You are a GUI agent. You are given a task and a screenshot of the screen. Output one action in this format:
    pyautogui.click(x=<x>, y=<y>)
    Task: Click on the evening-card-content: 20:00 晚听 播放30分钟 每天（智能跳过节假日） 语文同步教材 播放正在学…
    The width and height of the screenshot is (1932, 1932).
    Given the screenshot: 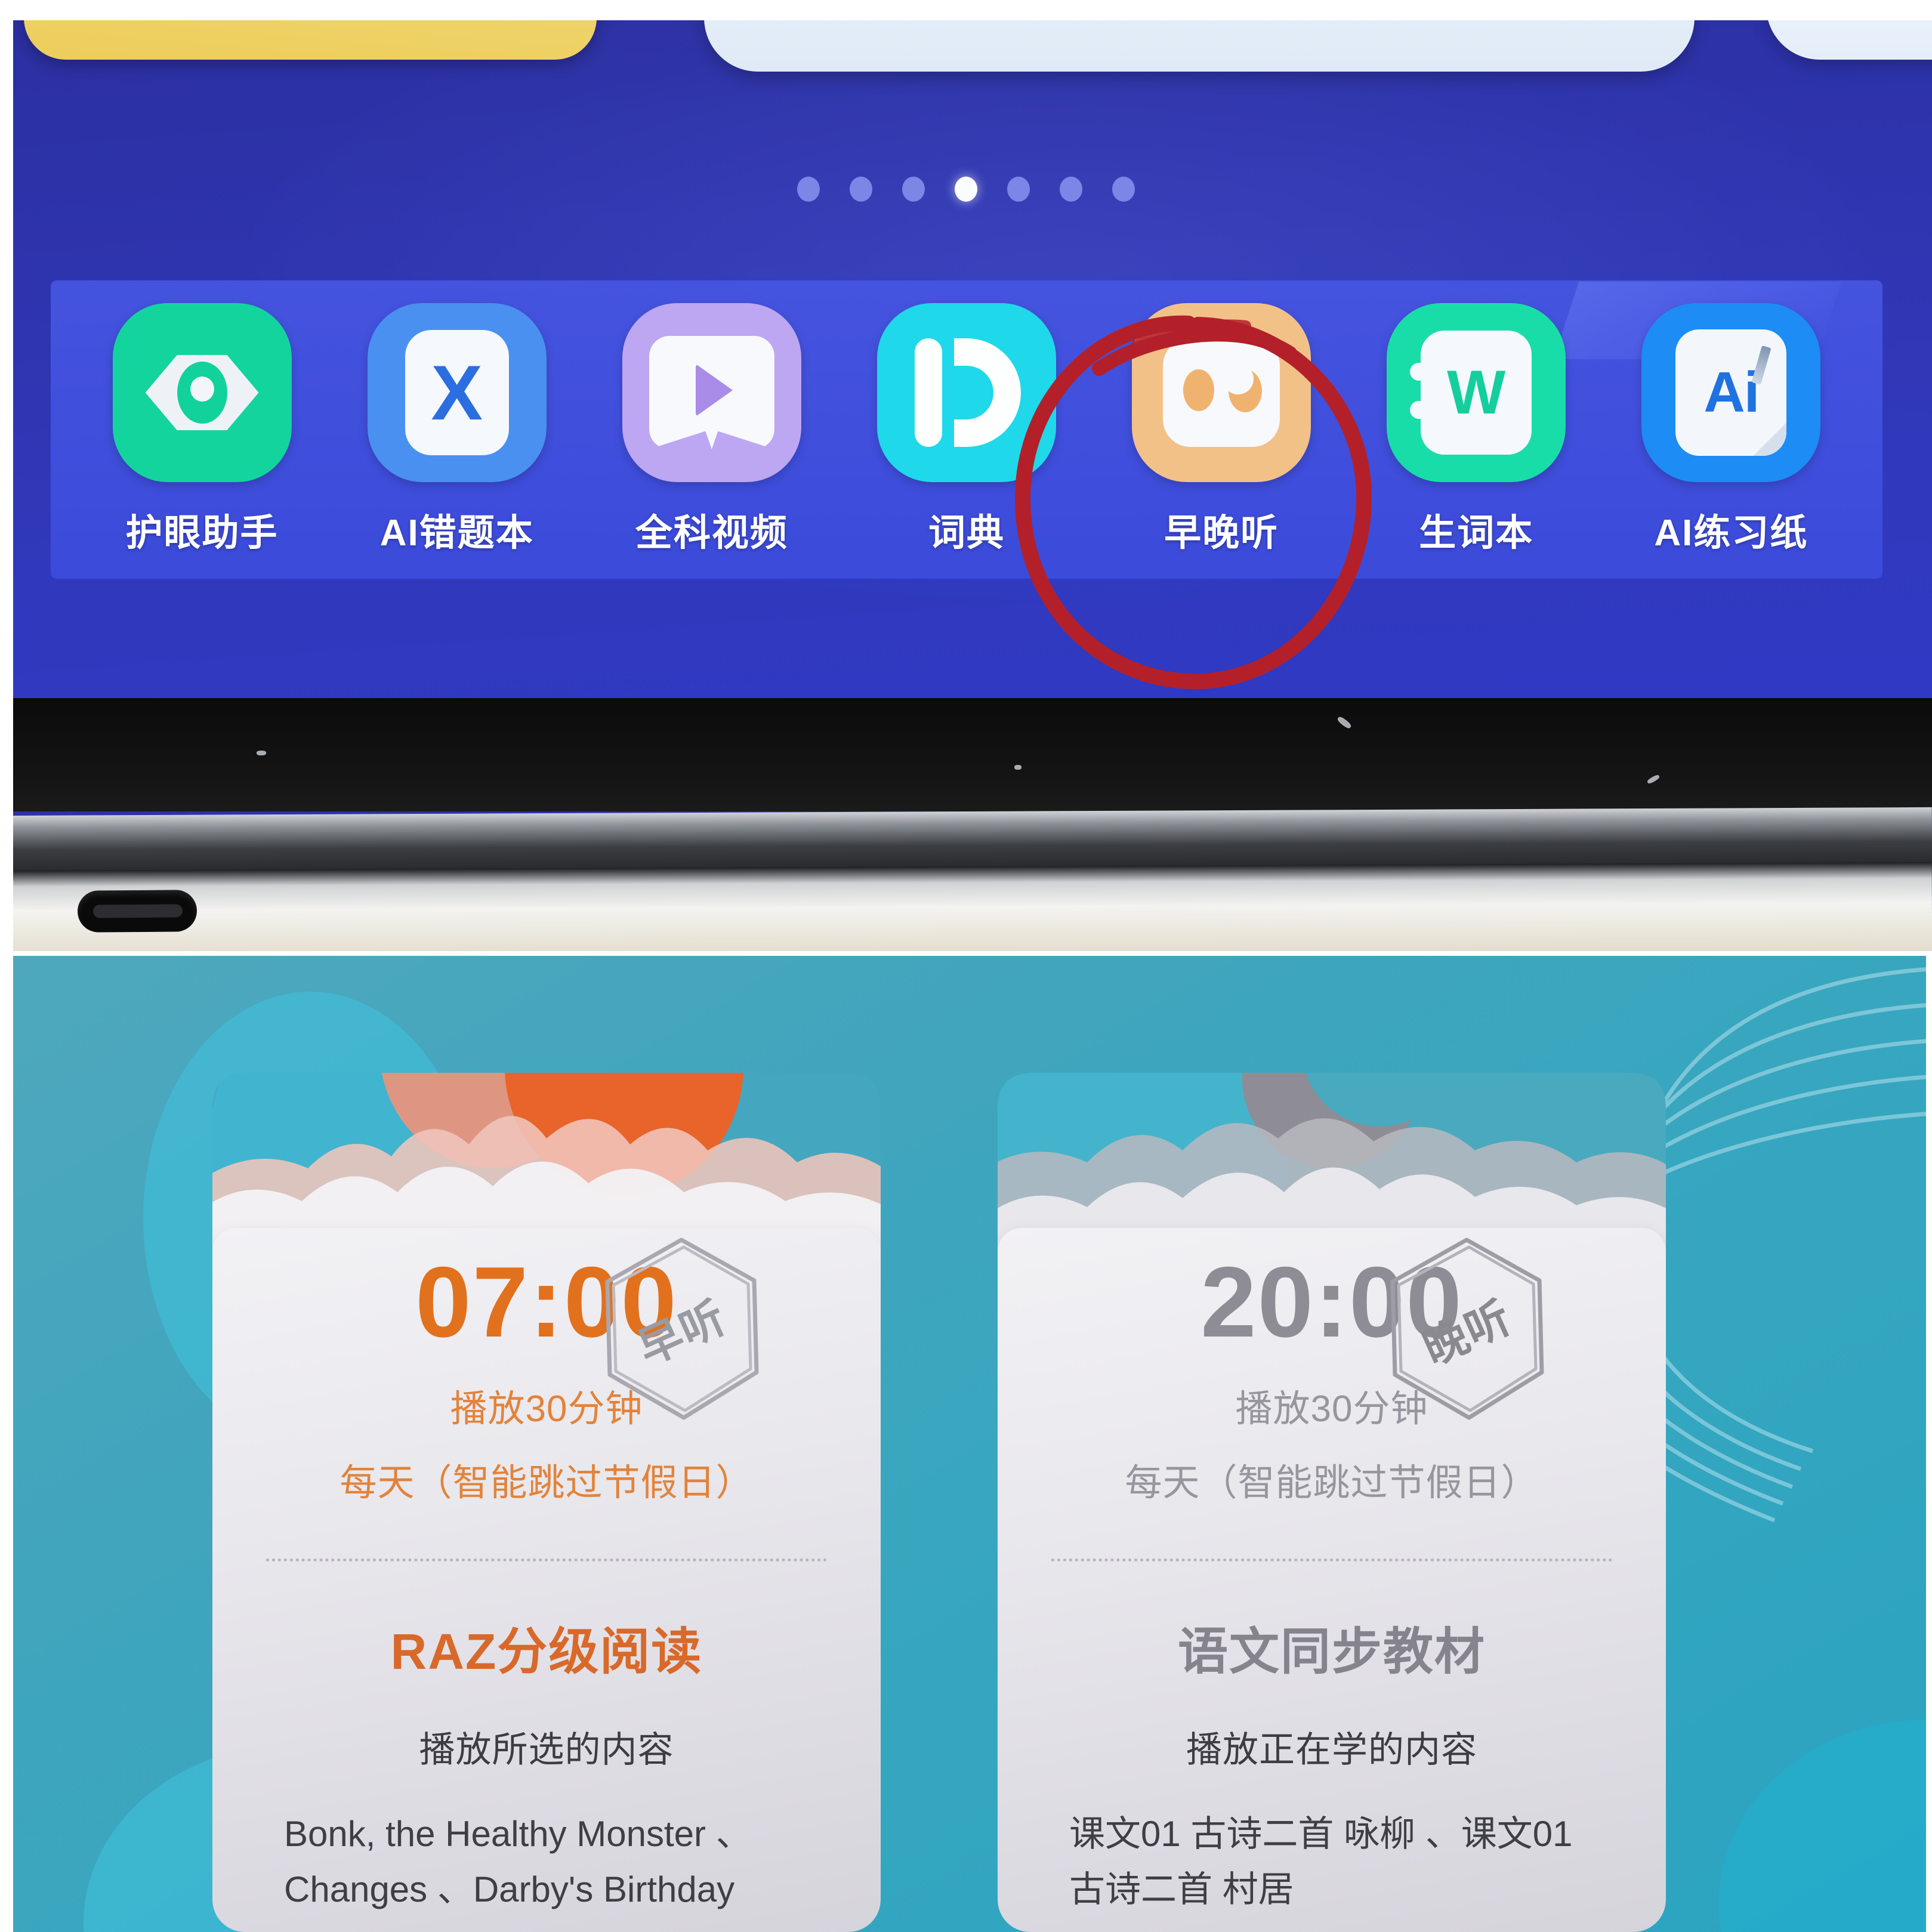 What is the action you would take?
    pyautogui.click(x=1332, y=1584)
    